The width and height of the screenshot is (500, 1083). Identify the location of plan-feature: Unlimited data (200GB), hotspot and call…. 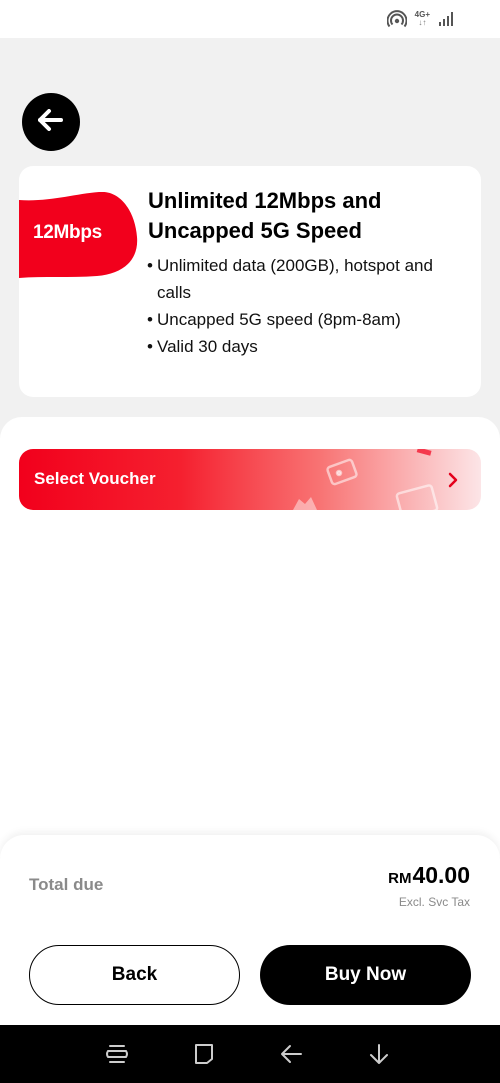
(307, 279).